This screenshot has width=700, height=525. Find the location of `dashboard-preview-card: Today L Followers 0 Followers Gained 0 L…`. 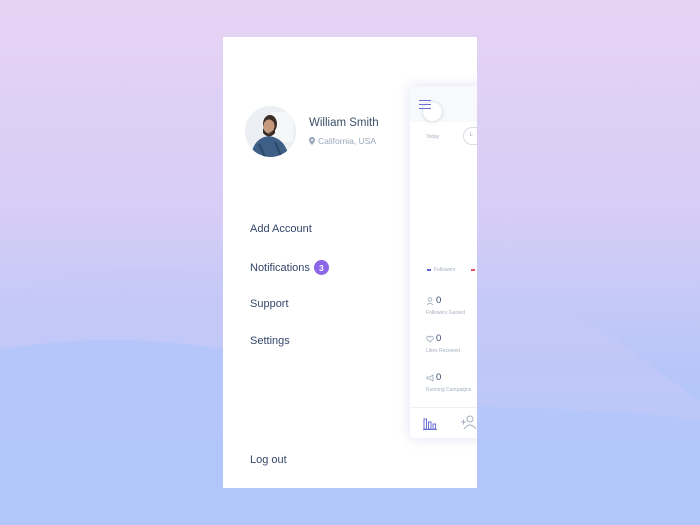

dashboard-preview-card: Today L Followers 0 Followers Gained 0 L… is located at coordinates (443, 262).